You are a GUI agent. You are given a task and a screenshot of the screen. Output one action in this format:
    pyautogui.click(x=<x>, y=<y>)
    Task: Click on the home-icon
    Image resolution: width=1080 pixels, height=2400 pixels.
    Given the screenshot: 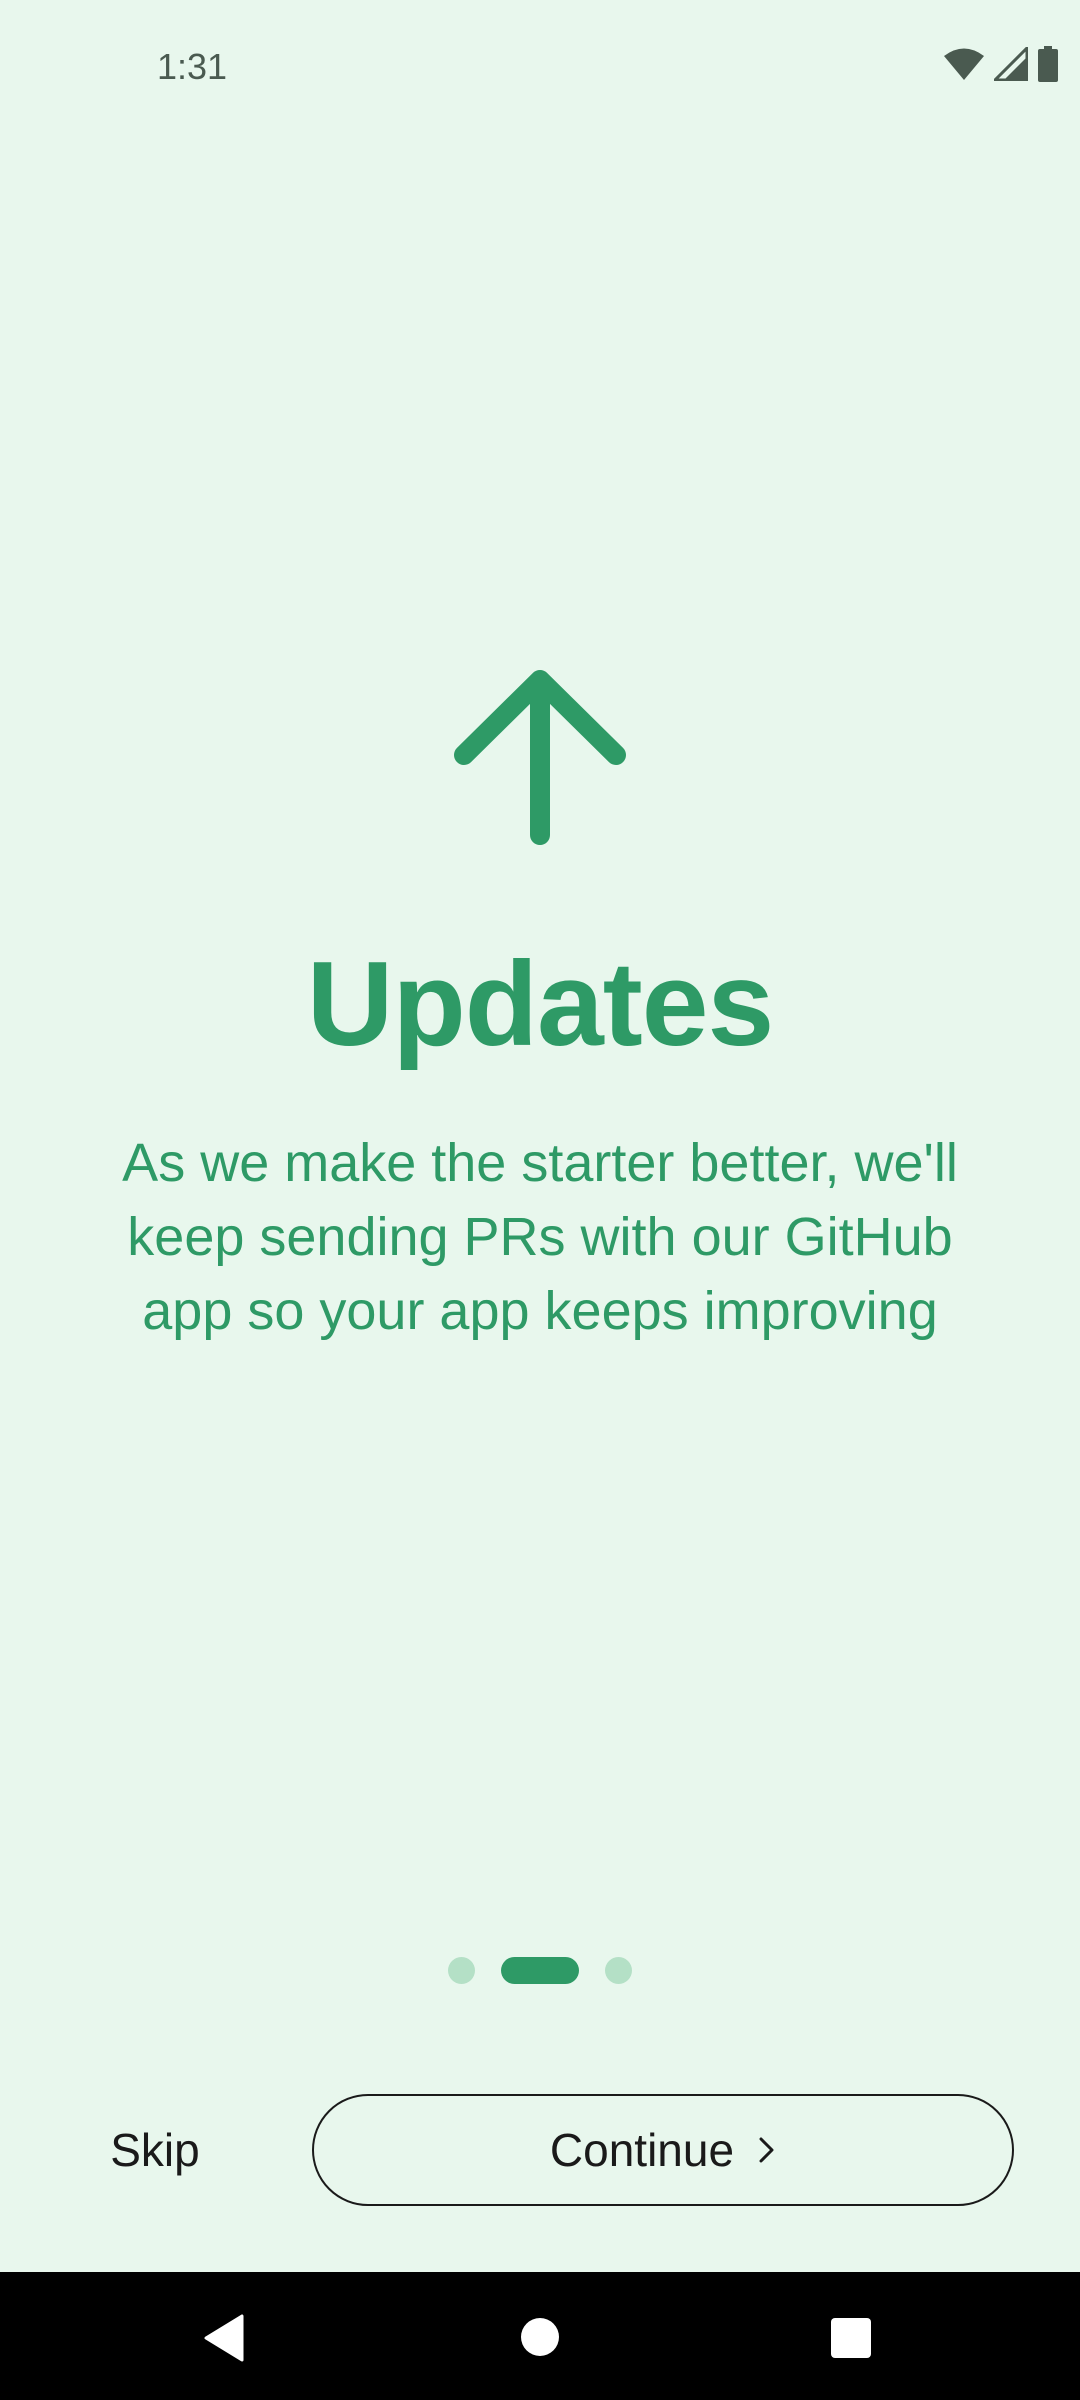 What is the action you would take?
    pyautogui.click(x=540, y=2337)
    